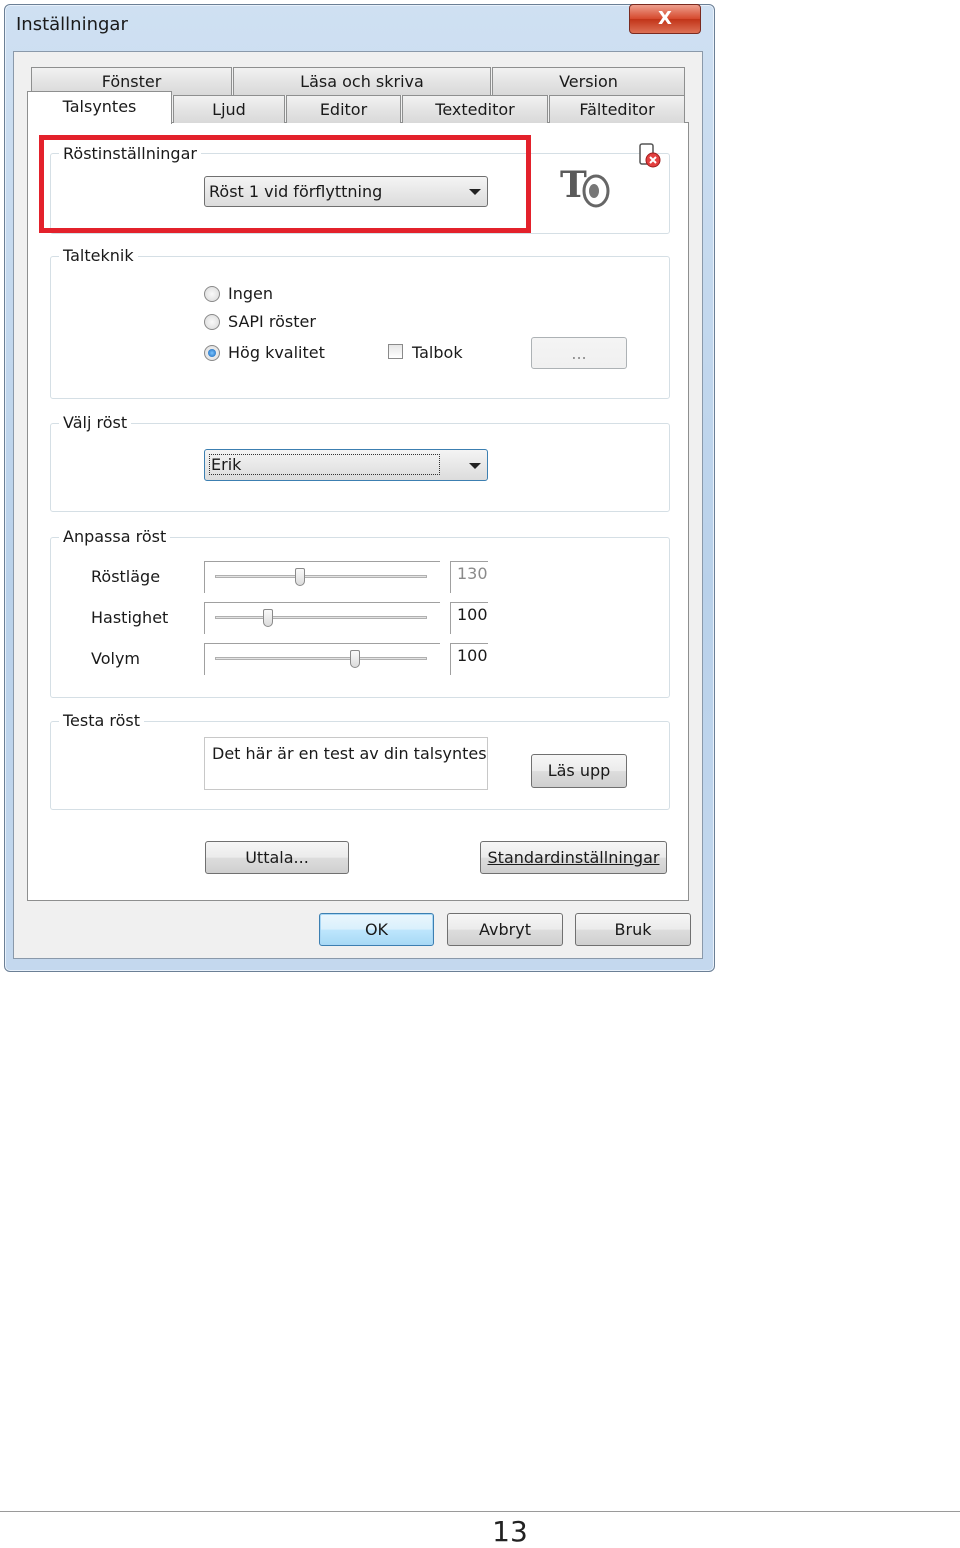 Image resolution: width=960 pixels, height=1548 pixels. What do you see at coordinates (276, 352) in the screenshot?
I see `radio-label-hog-kvalitet: Hög kvalitet` at bounding box center [276, 352].